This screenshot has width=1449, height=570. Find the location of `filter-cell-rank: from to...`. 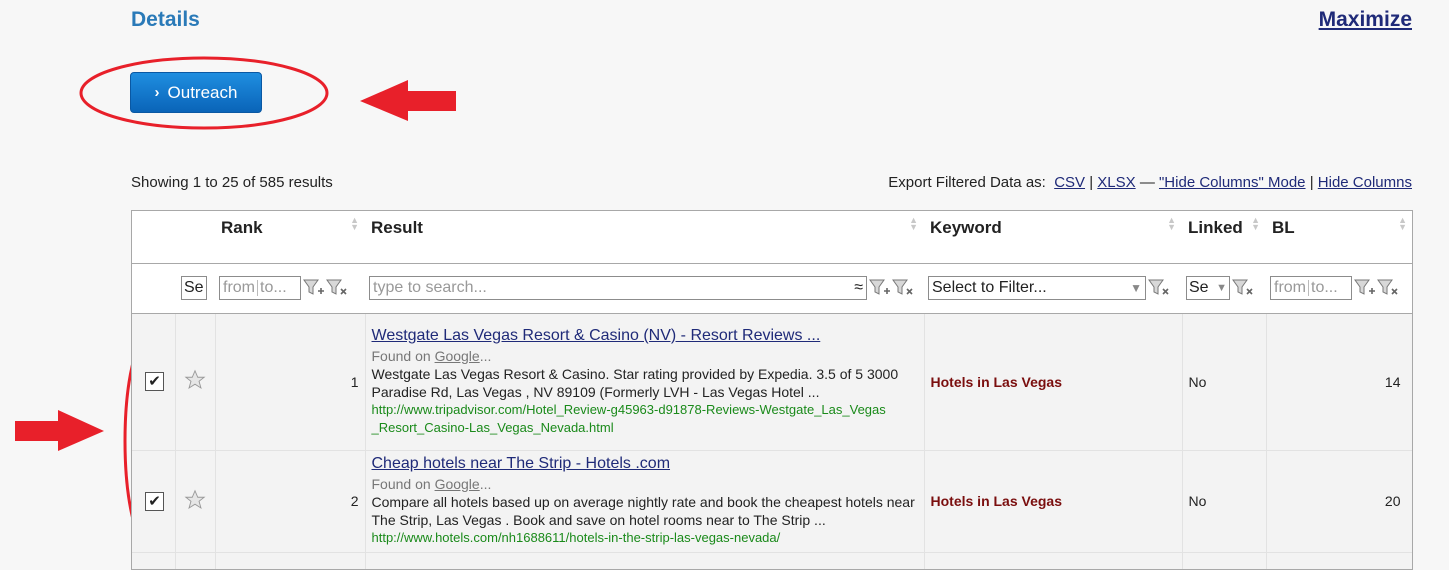

filter-cell-rank: from to... is located at coordinates (290, 288).